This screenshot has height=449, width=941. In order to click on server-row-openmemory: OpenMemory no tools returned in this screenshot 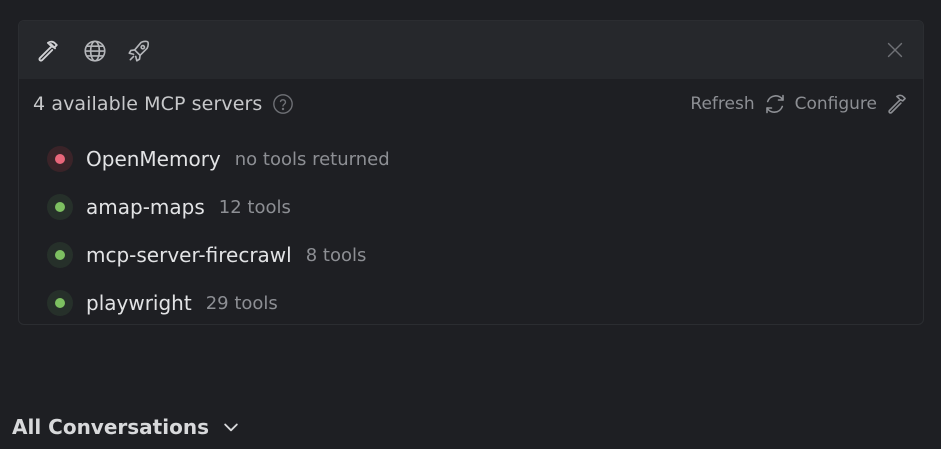, I will do `click(218, 159)`.